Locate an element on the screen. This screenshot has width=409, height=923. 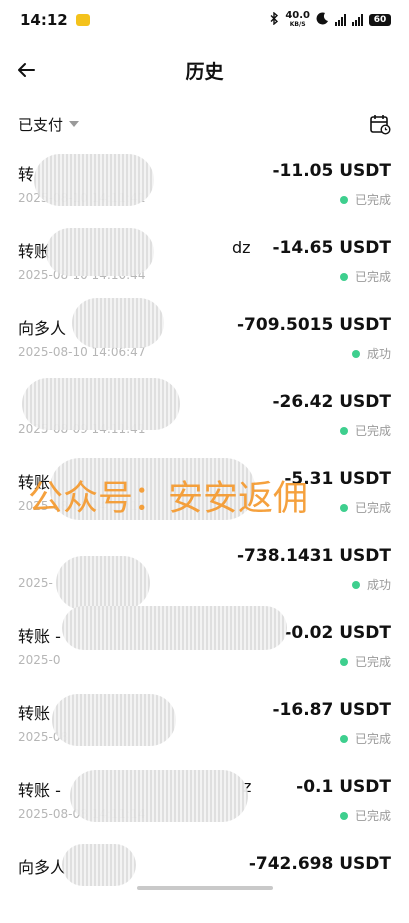
network-speed: 40.0 KB/S is located at coordinates (297, 19).